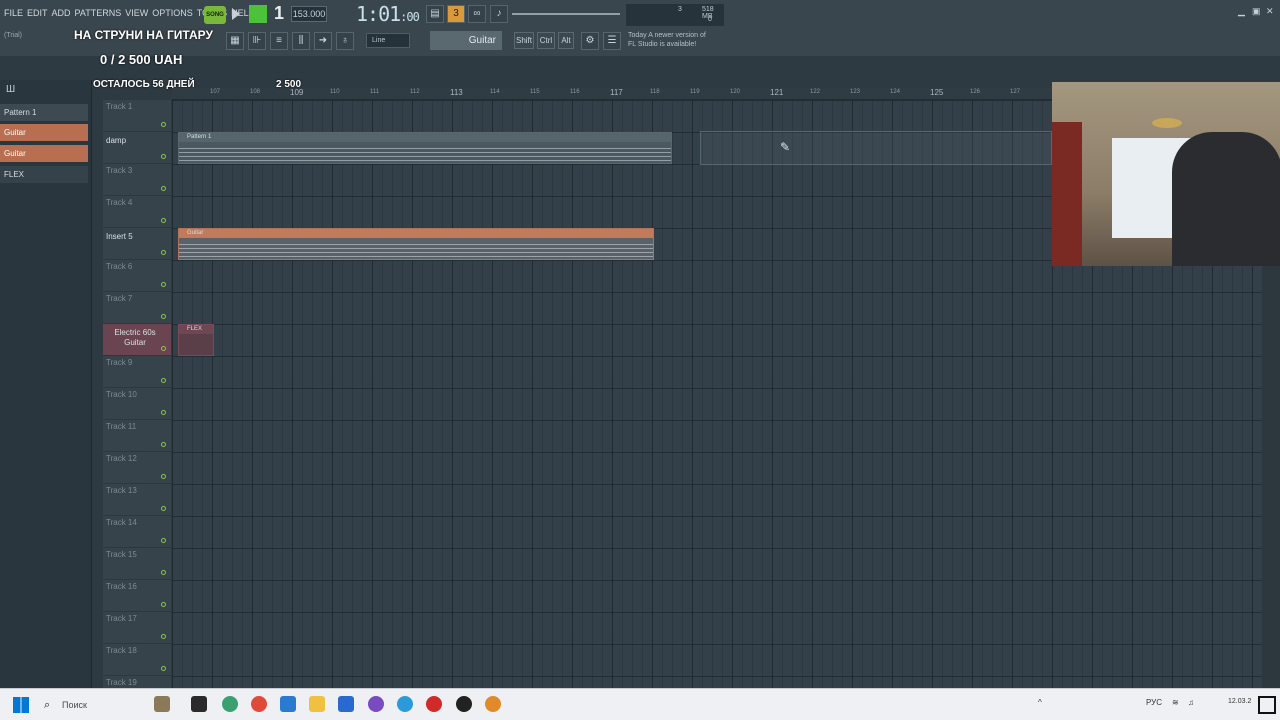 The height and width of the screenshot is (720, 1280). Describe the element at coordinates (98, 13) in the screenshot. I see `menu-patterns: PATTERNS` at that location.